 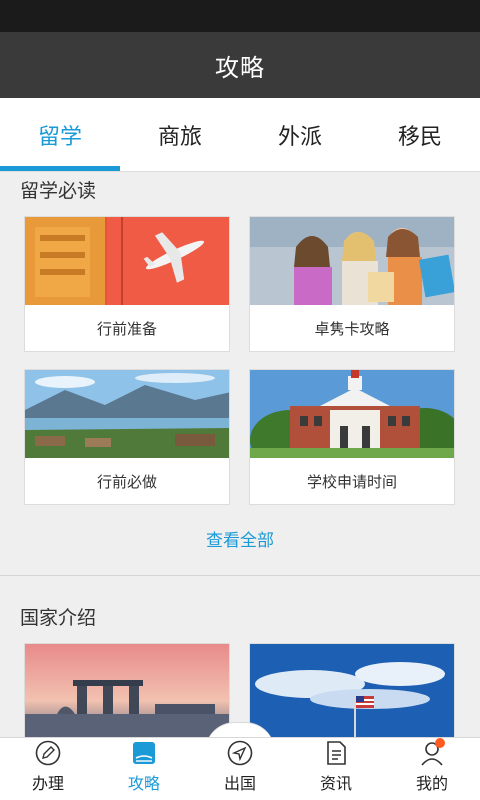 I want to click on compass-icon, so click(x=240, y=753).